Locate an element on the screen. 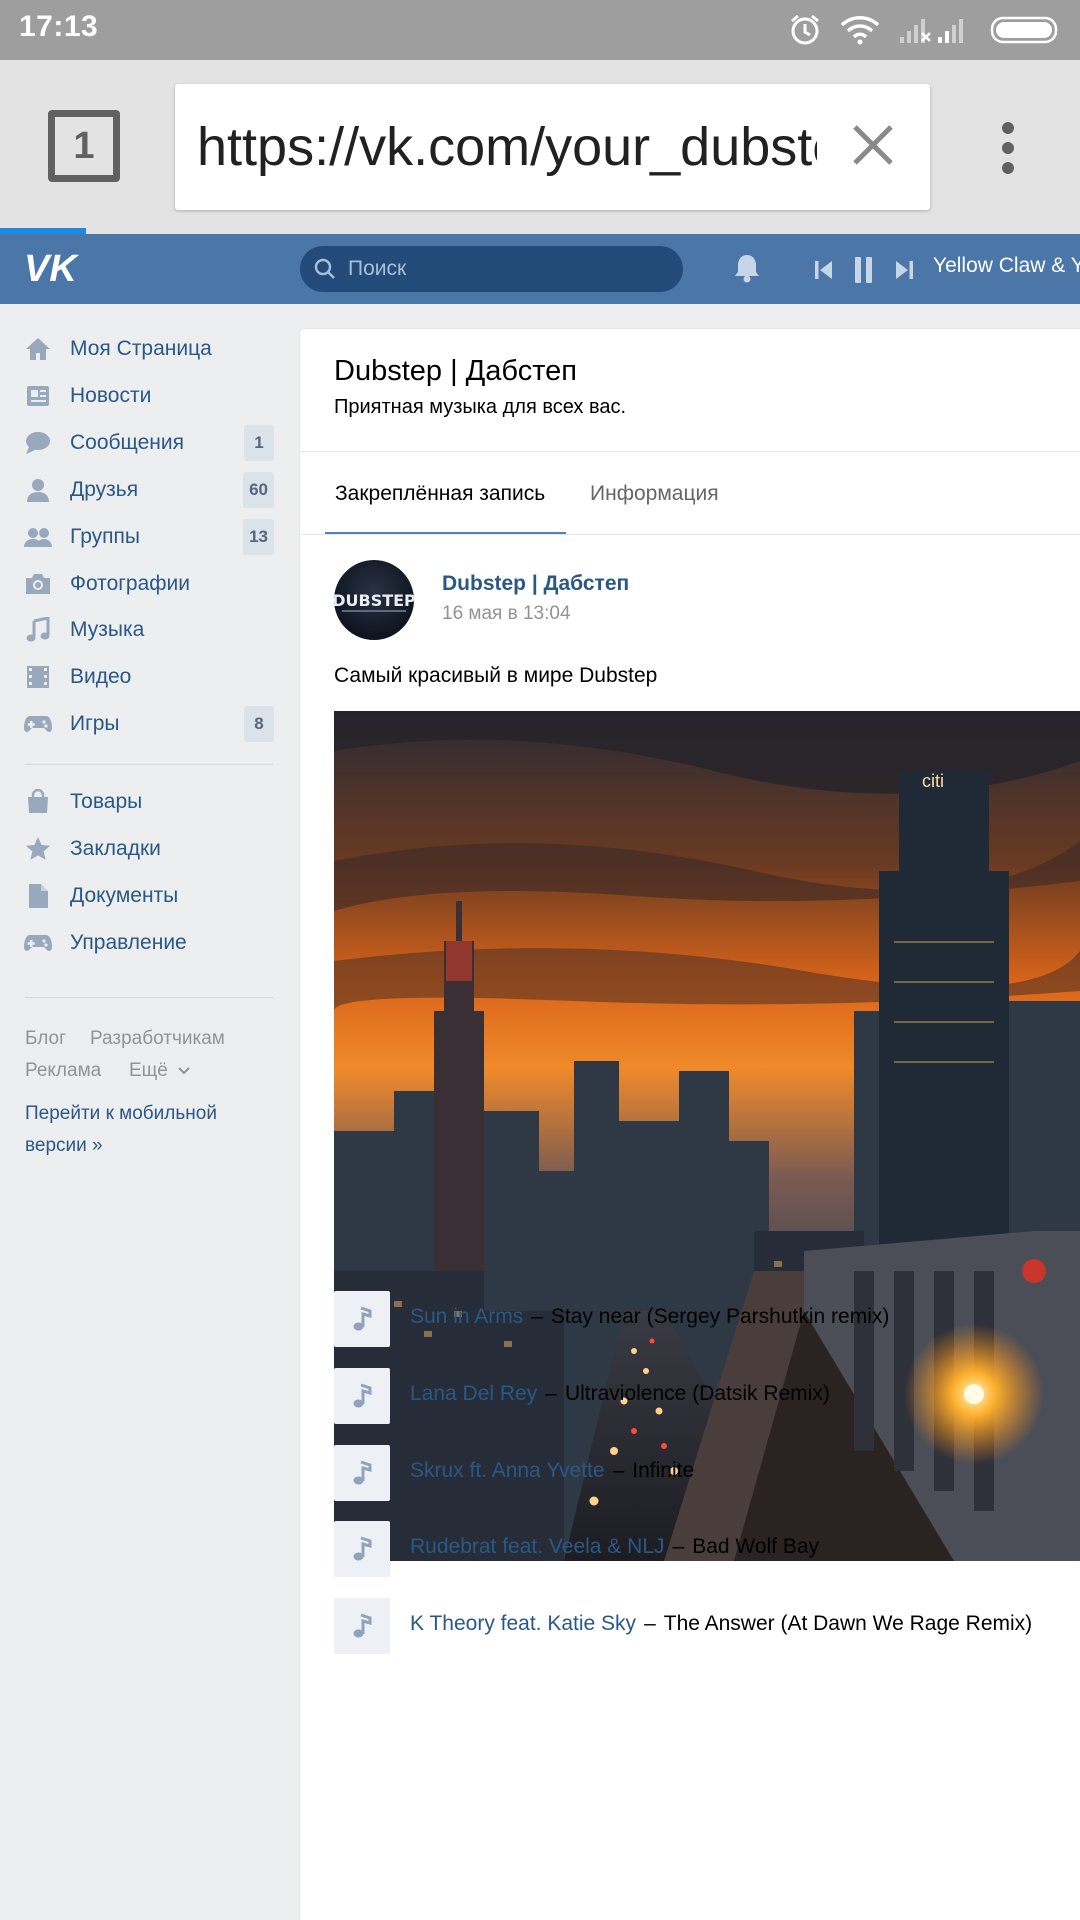 The image size is (1080, 1920). sidebar-item-games: Игры 8 is located at coordinates (149, 724).